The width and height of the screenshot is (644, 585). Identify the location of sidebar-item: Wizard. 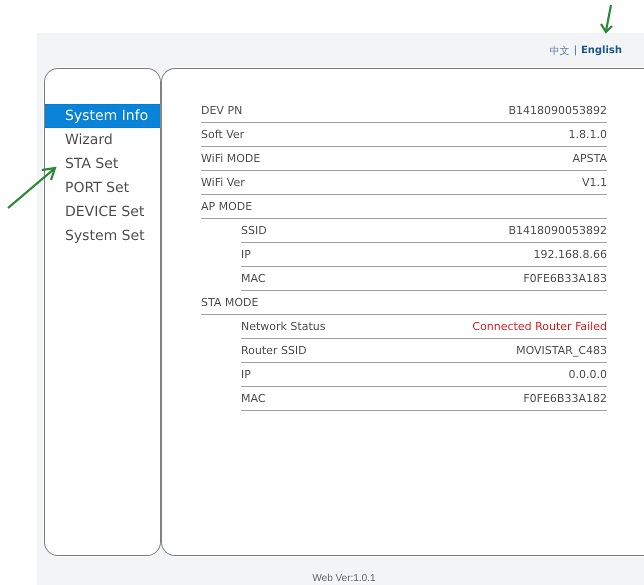
(102, 140).